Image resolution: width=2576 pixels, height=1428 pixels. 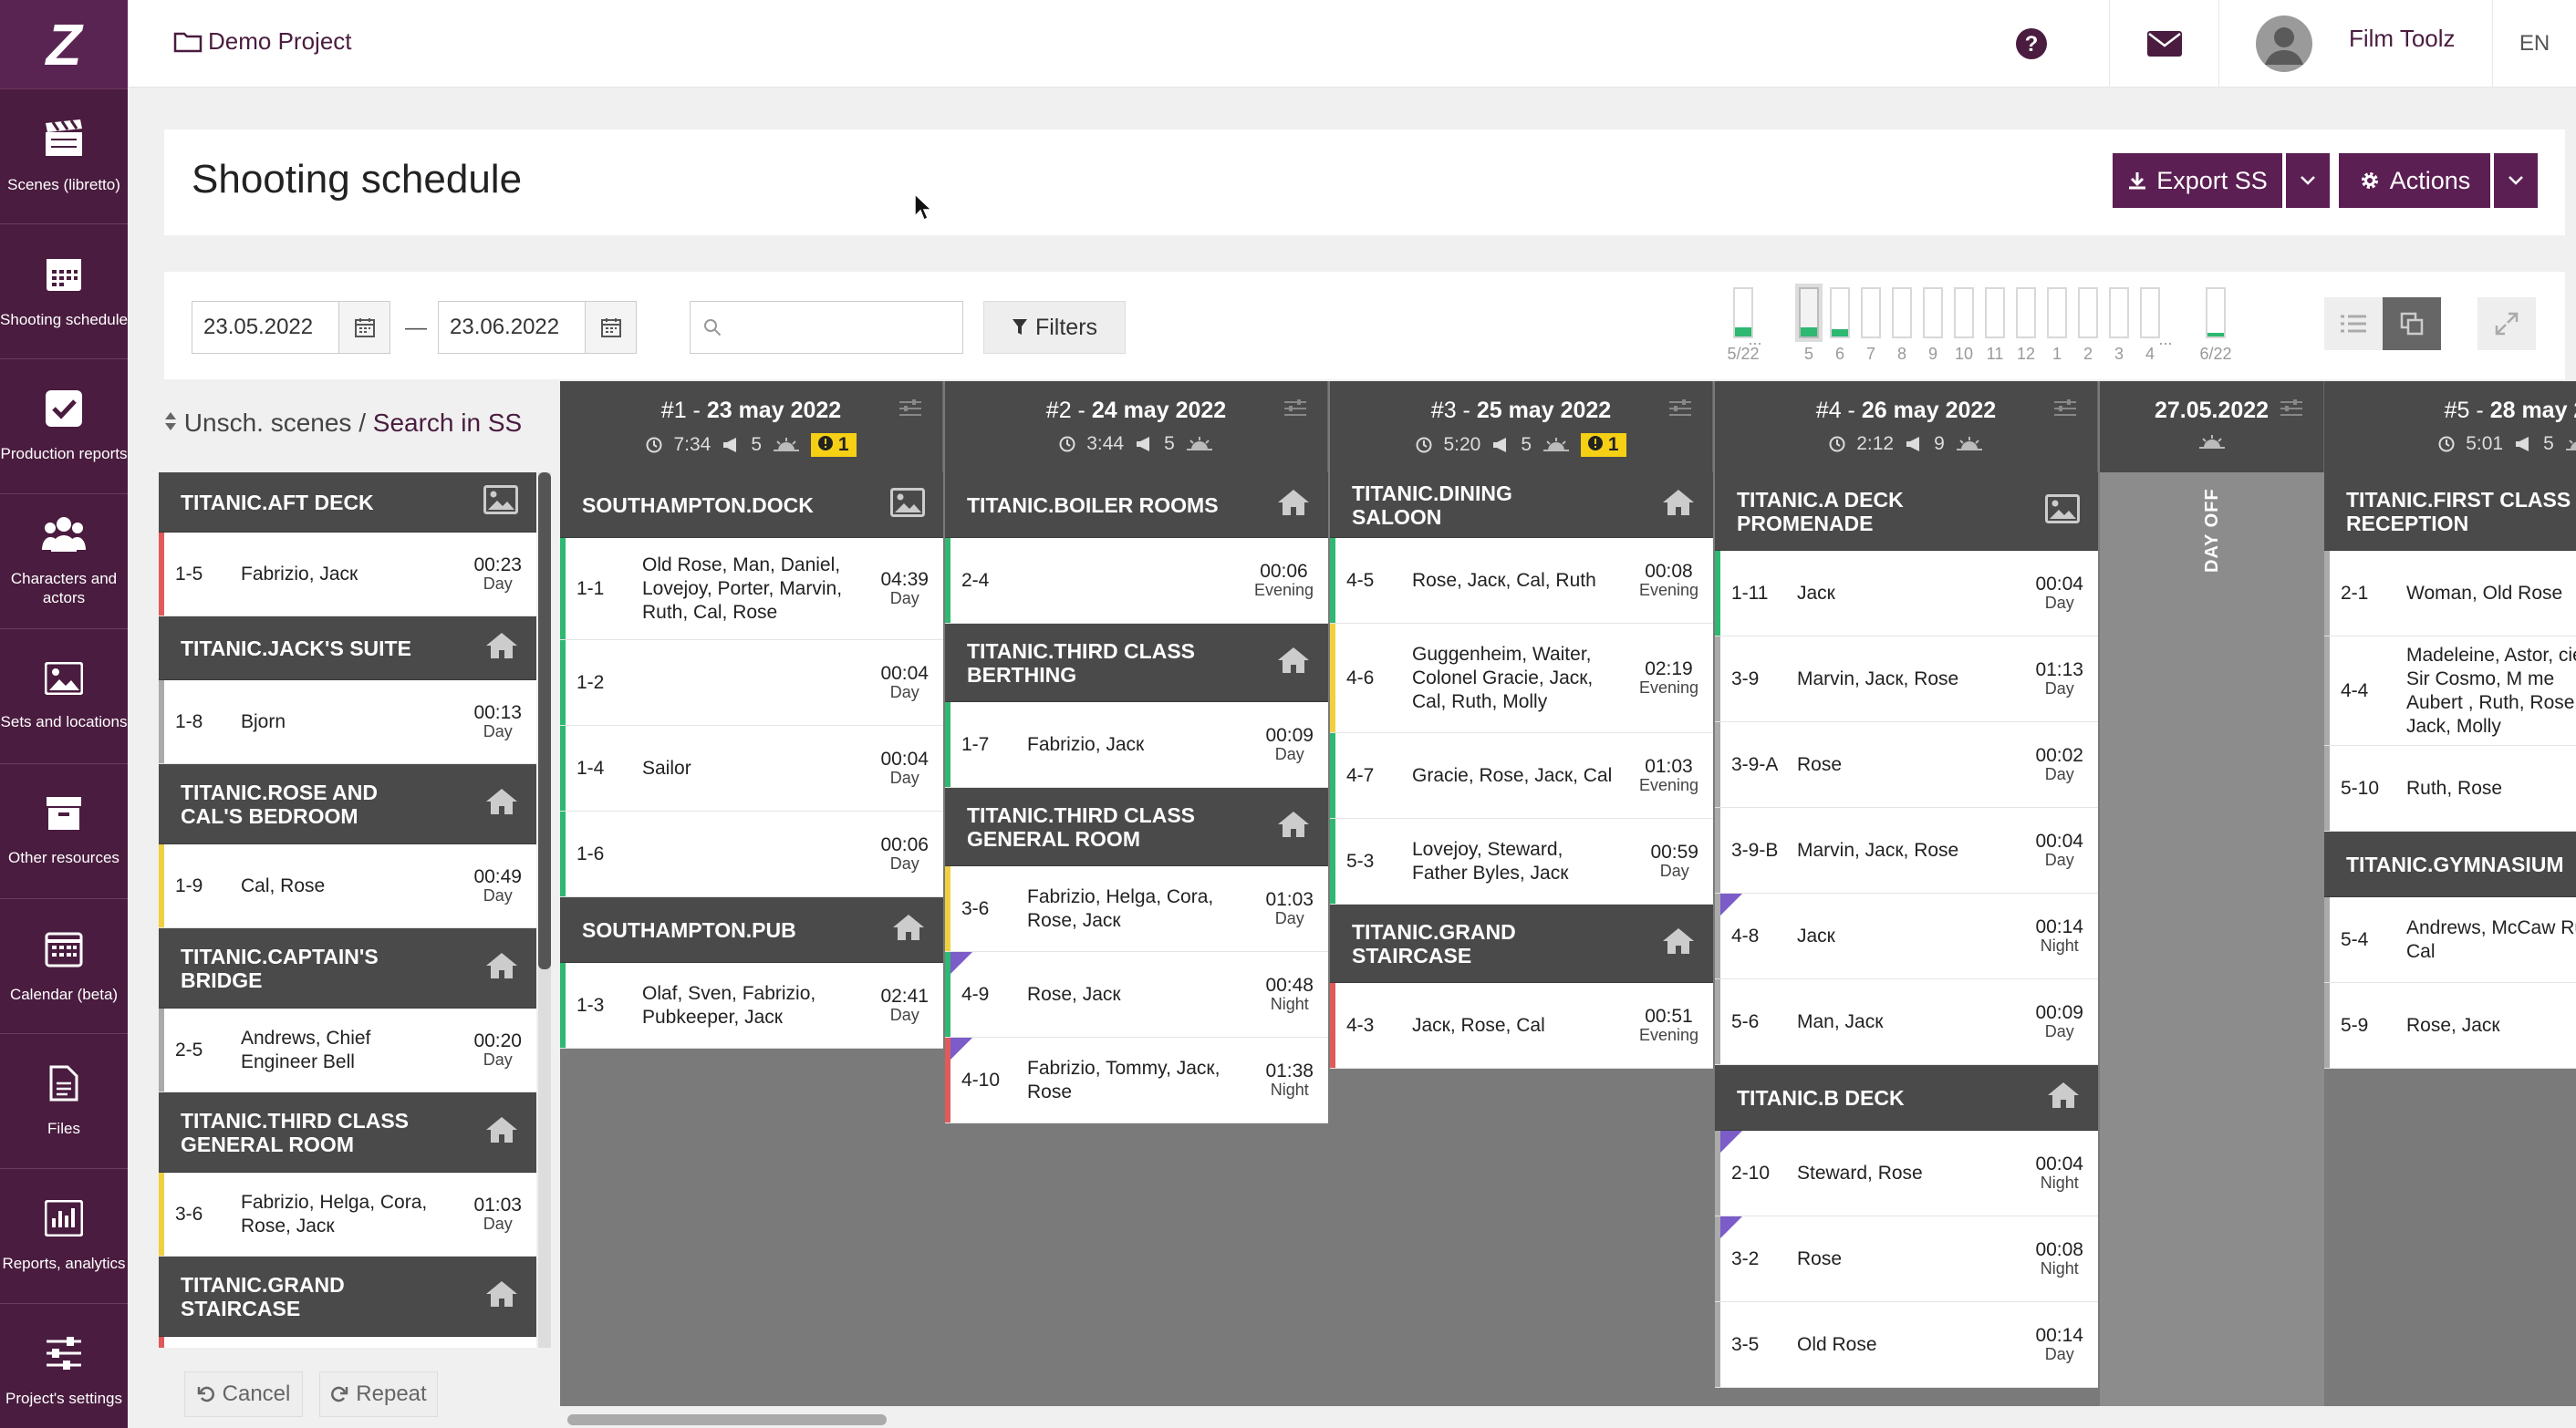 I want to click on export-dropdown-button, so click(x=2308, y=181).